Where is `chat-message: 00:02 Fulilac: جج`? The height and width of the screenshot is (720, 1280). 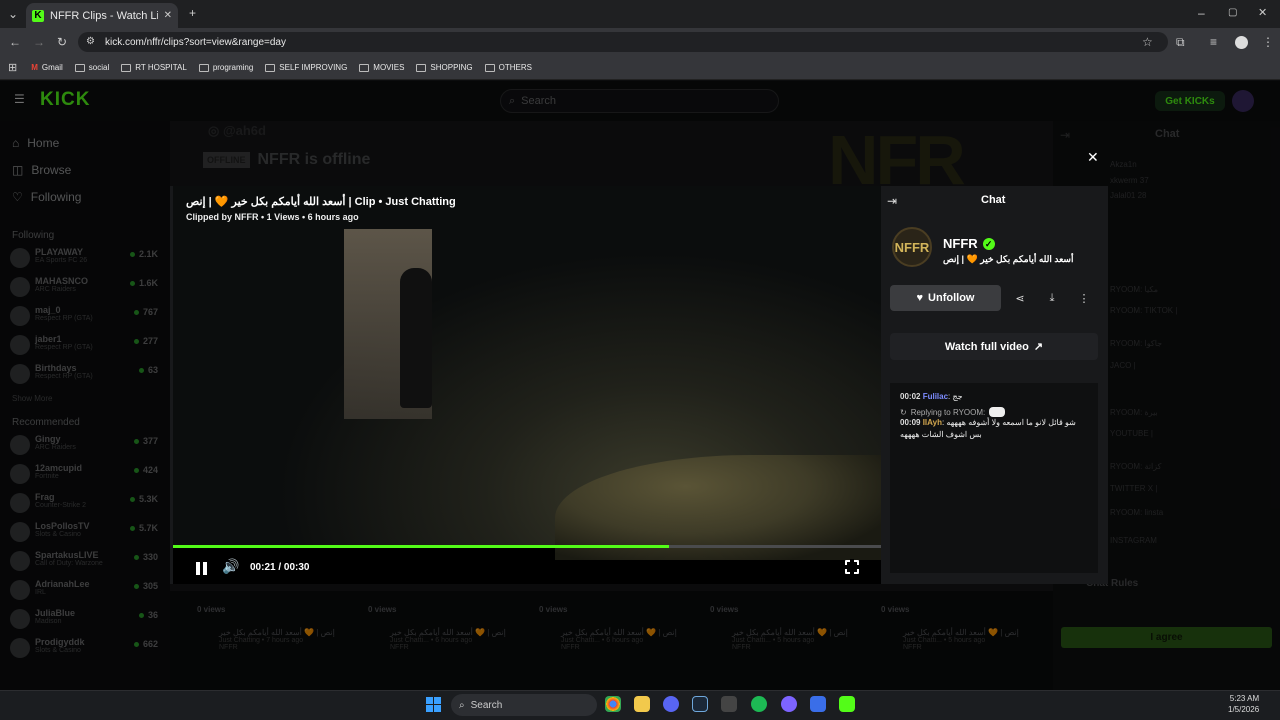 chat-message: 00:02 Fulilac: جج is located at coordinates (931, 396).